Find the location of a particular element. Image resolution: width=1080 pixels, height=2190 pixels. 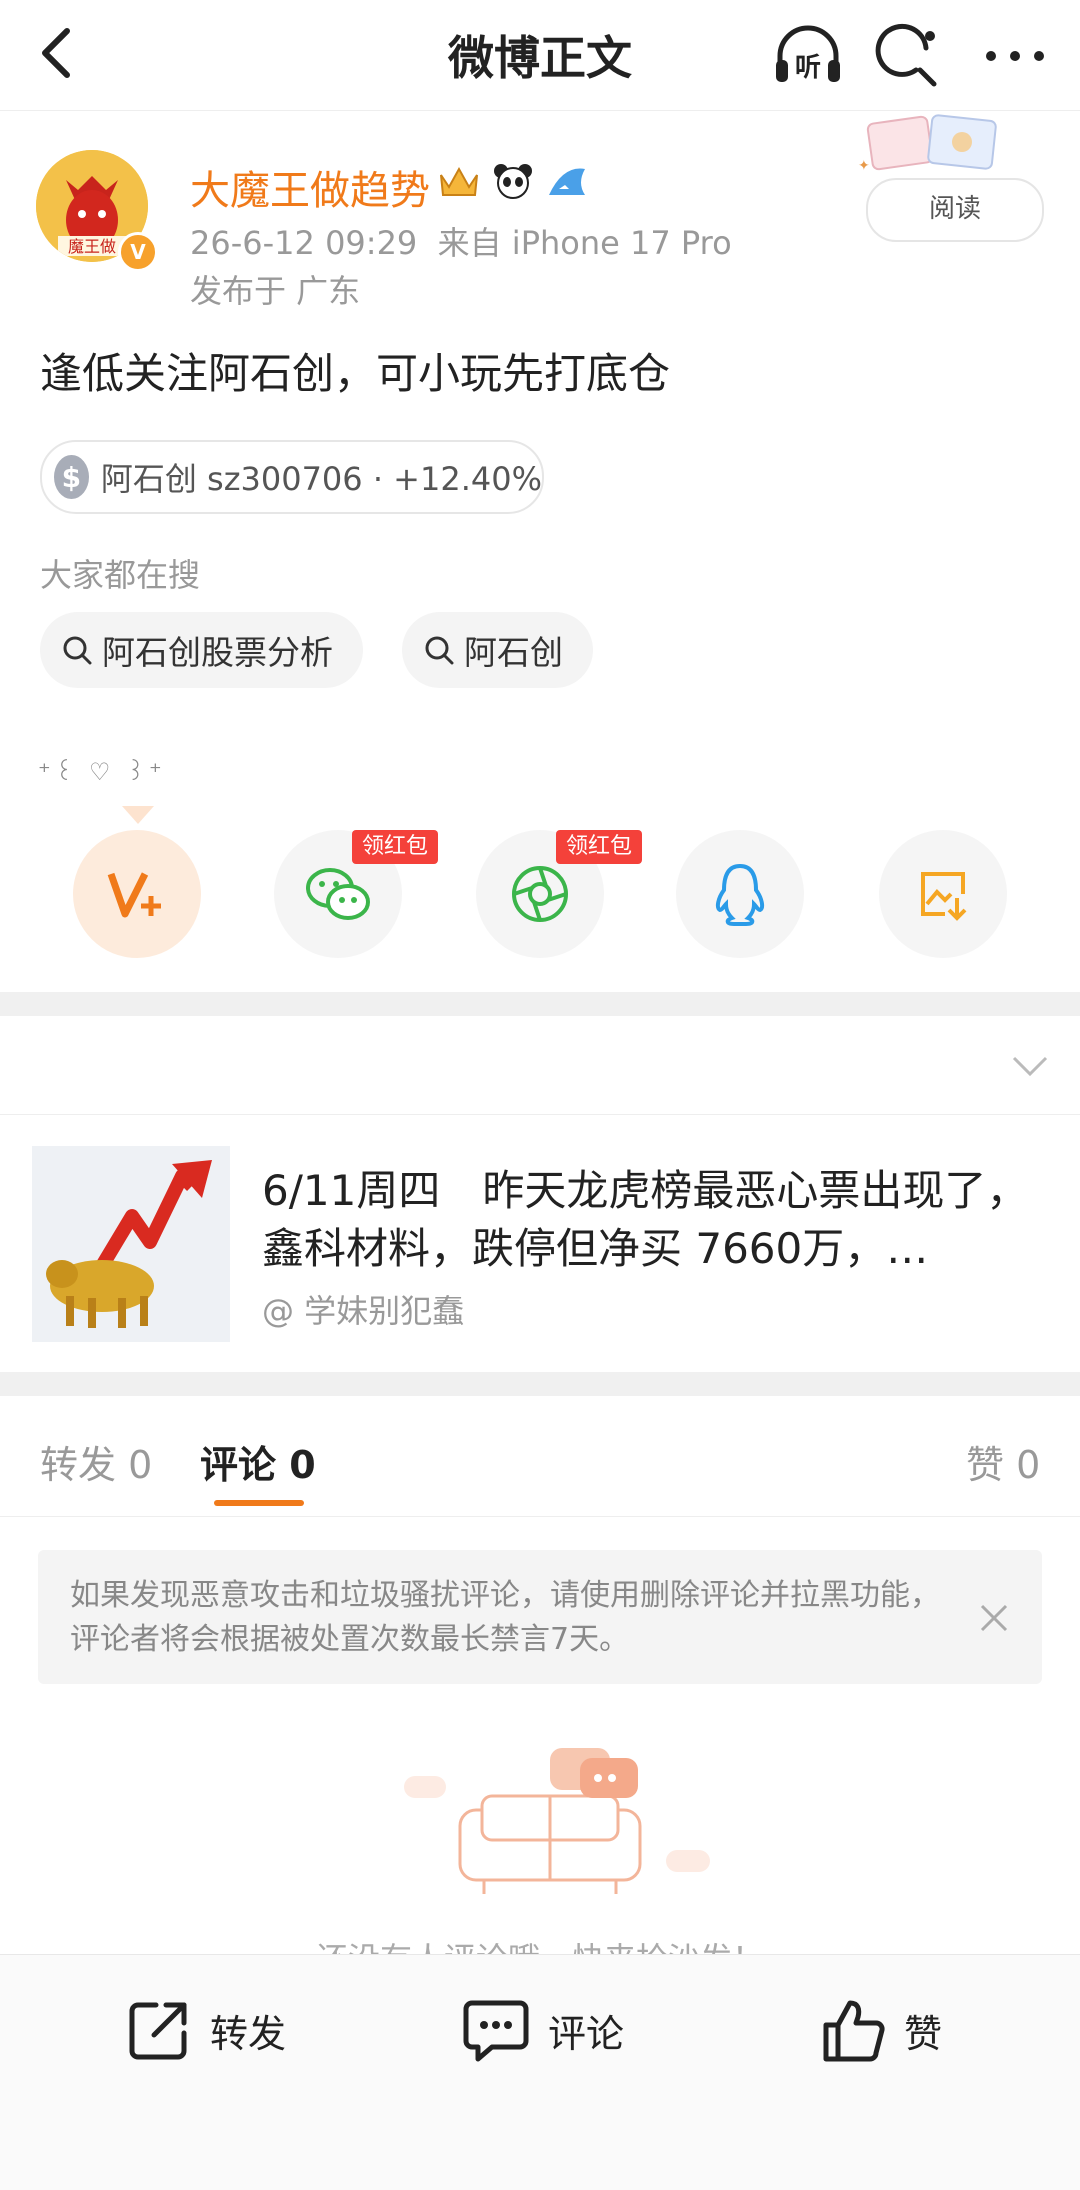

read-count-button: 阅读 is located at coordinates (955, 210).